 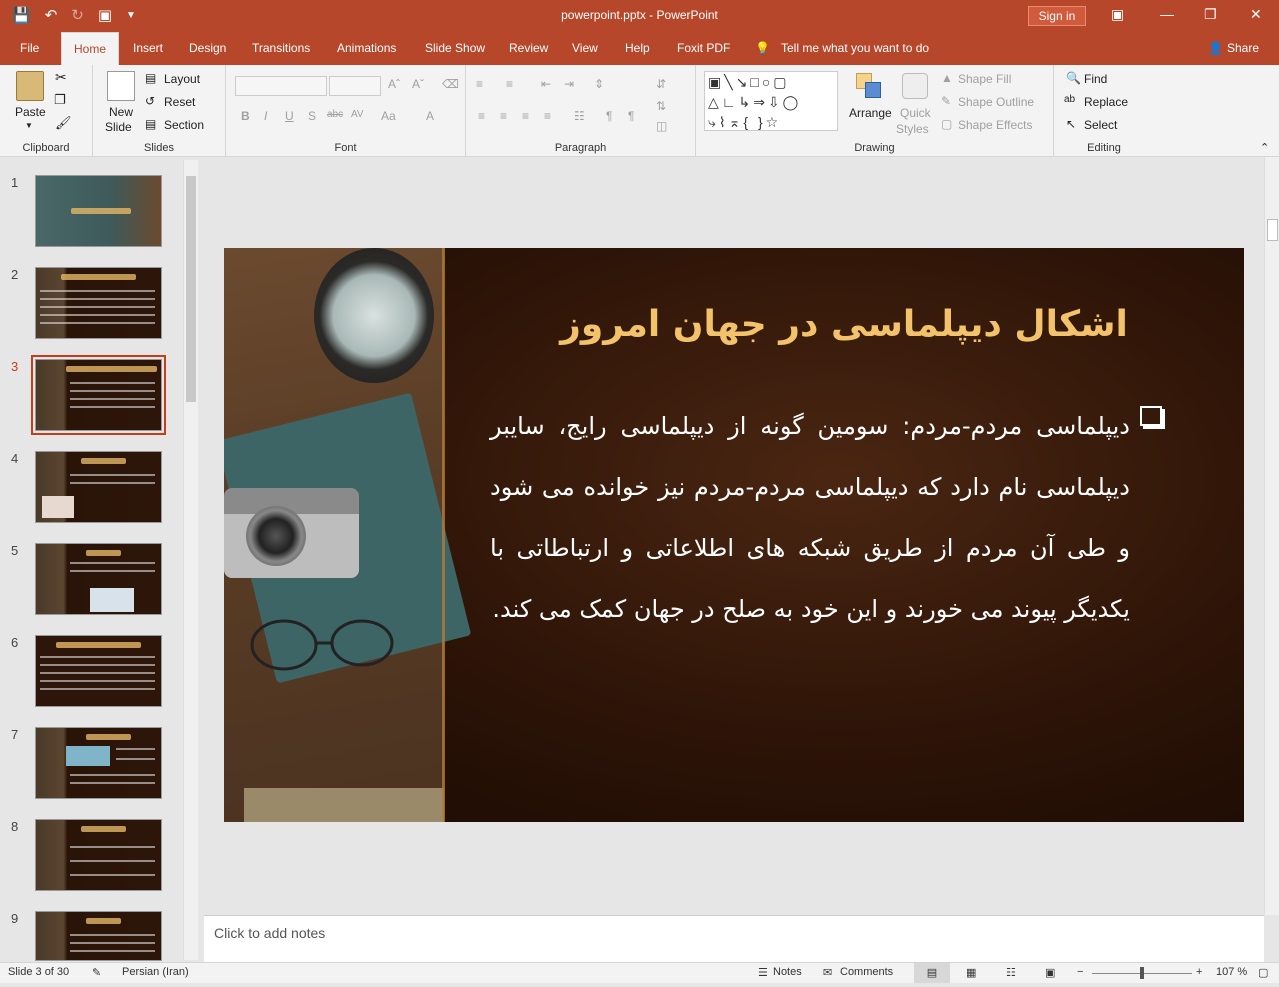 What do you see at coordinates (637, 48) in the screenshot?
I see `tab-help: Help` at bounding box center [637, 48].